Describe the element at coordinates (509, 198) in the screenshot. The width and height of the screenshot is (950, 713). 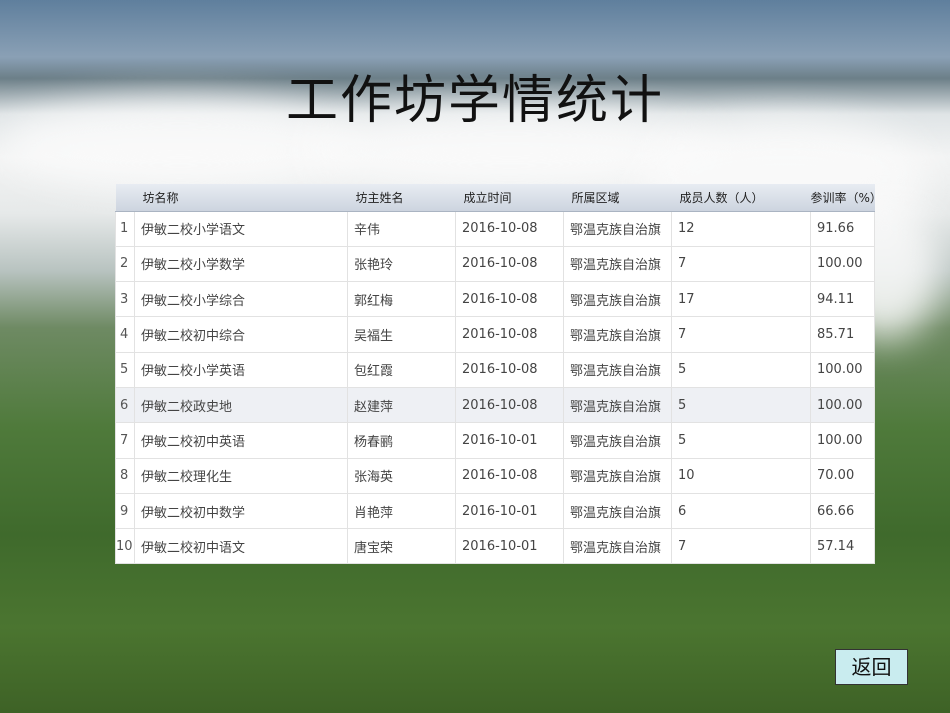
I see `column-header: 成立时间` at that location.